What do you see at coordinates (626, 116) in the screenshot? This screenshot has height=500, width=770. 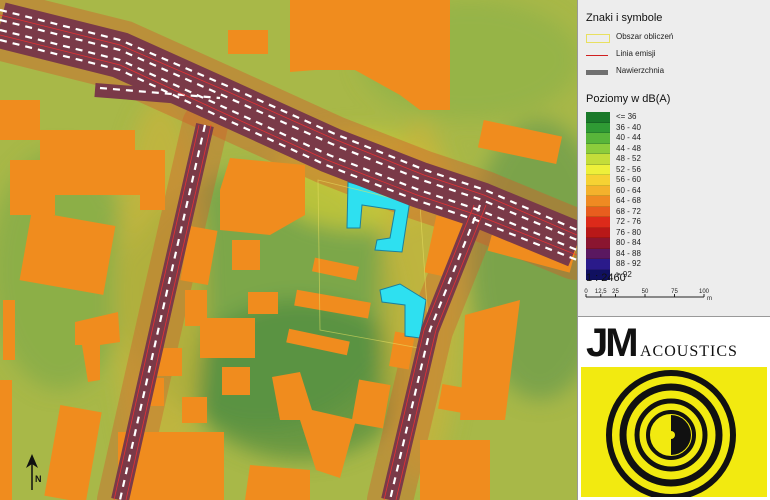 I see `level-label: <= 36` at bounding box center [626, 116].